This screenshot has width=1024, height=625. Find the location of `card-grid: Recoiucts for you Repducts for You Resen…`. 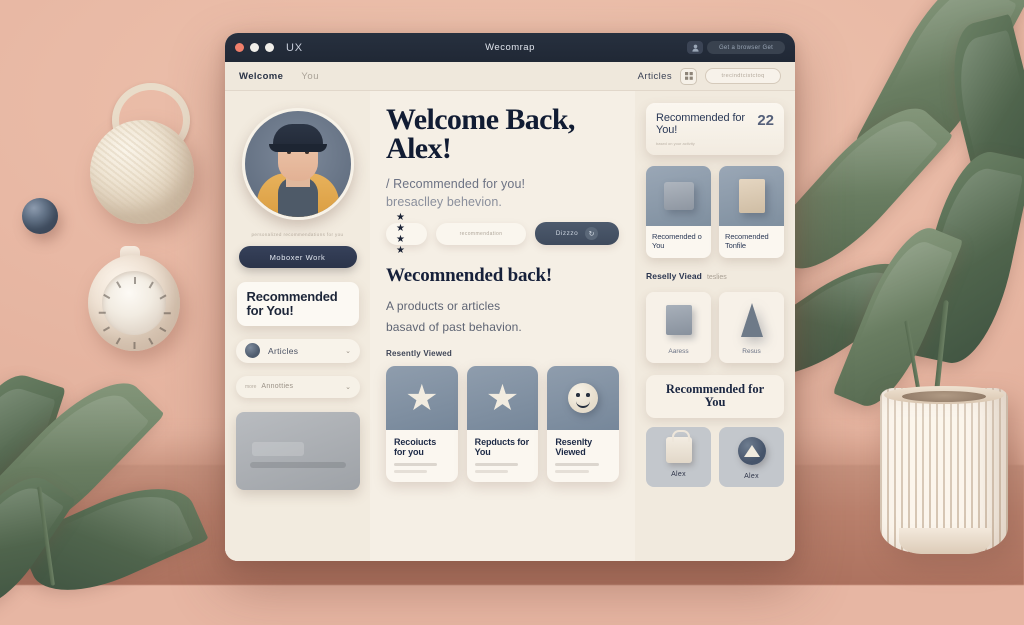

card-grid: Recoiucts for you Repducts for You Resen… is located at coordinates (503, 424).